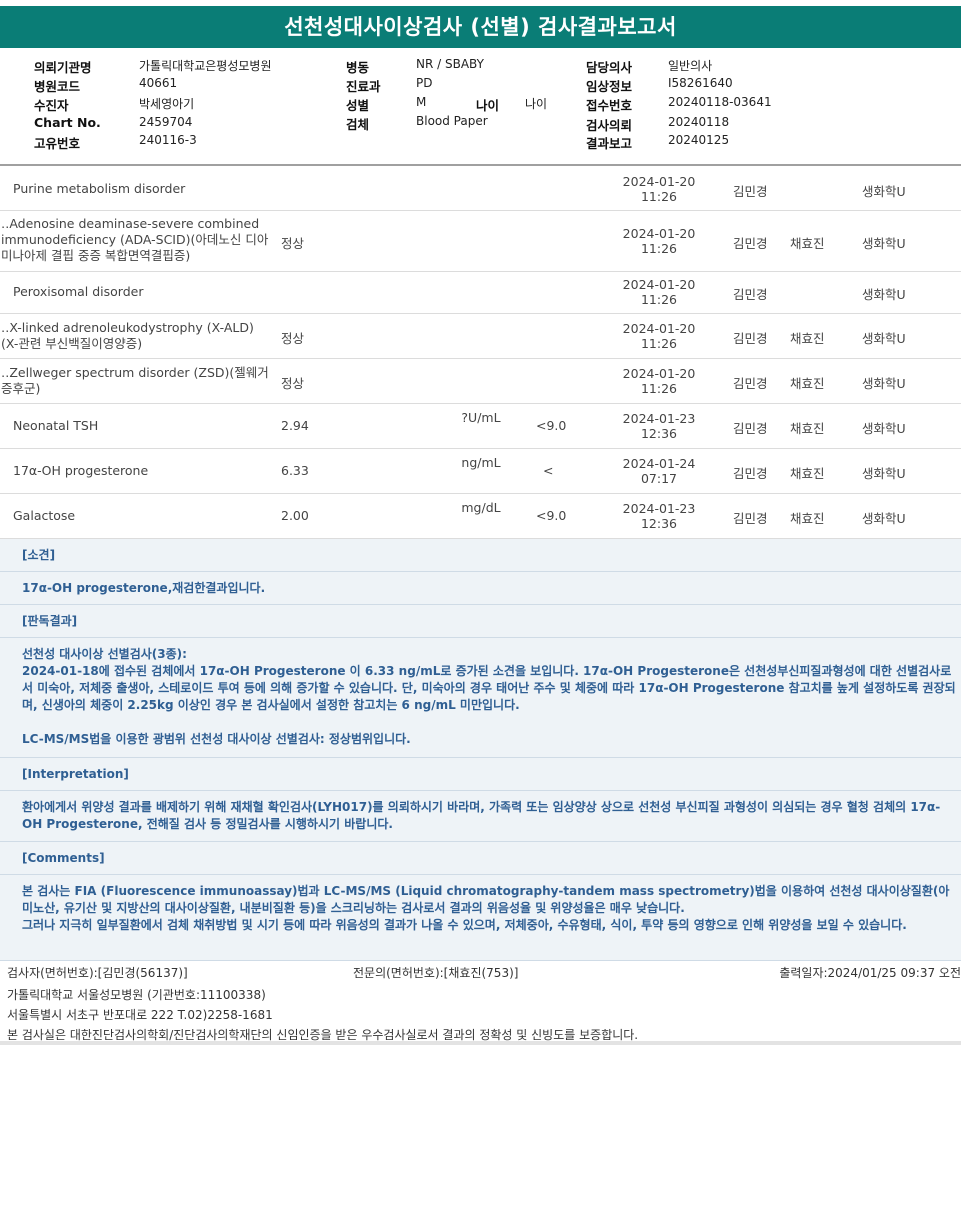  What do you see at coordinates (424, 83) in the screenshot?
I see `dept-value: PD` at bounding box center [424, 83].